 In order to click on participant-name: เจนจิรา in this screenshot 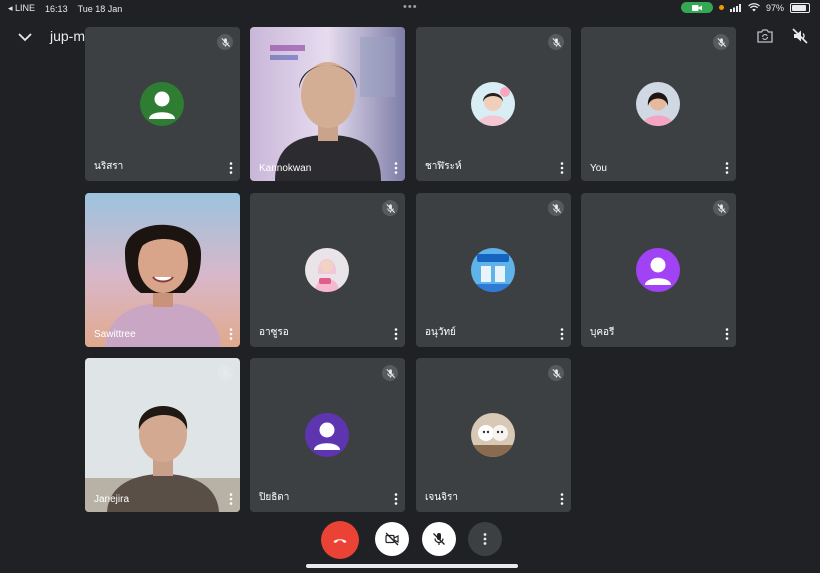, I will do `click(441, 497)`.